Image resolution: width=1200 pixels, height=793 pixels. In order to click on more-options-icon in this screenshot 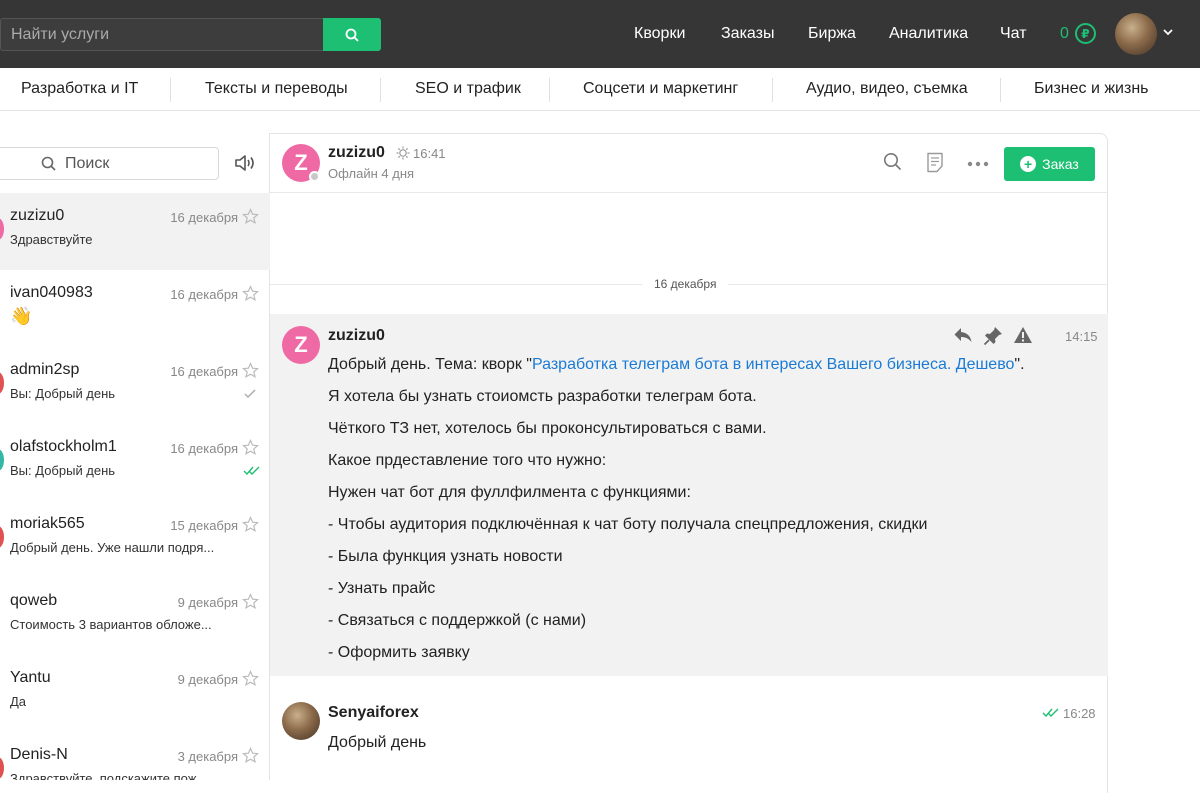, I will do `click(978, 164)`.